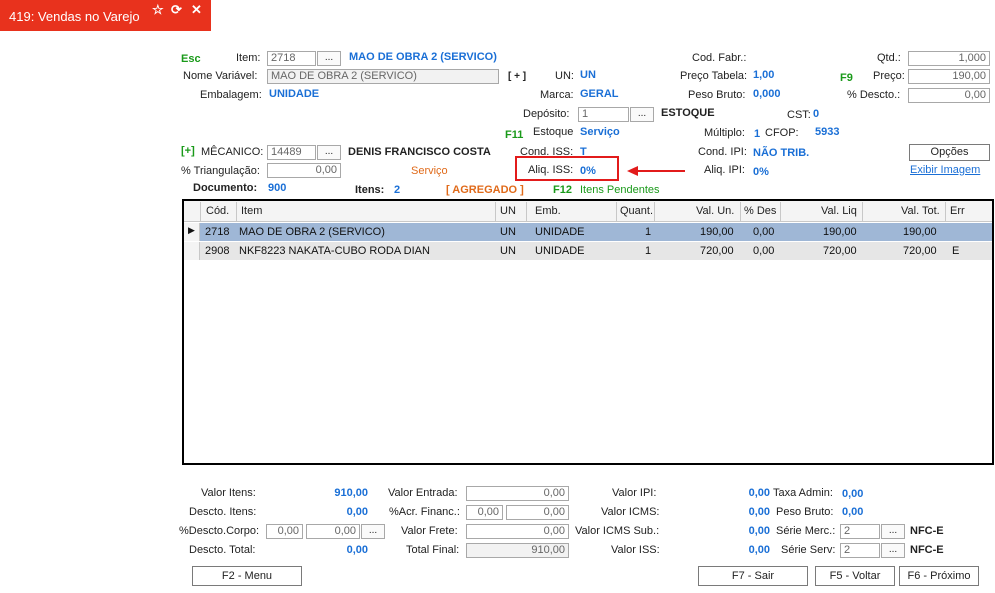 Image resolution: width=995 pixels, height=593 pixels. Describe the element at coordinates (764, 232) in the screenshot. I see `cell-desc: 0,00` at that location.